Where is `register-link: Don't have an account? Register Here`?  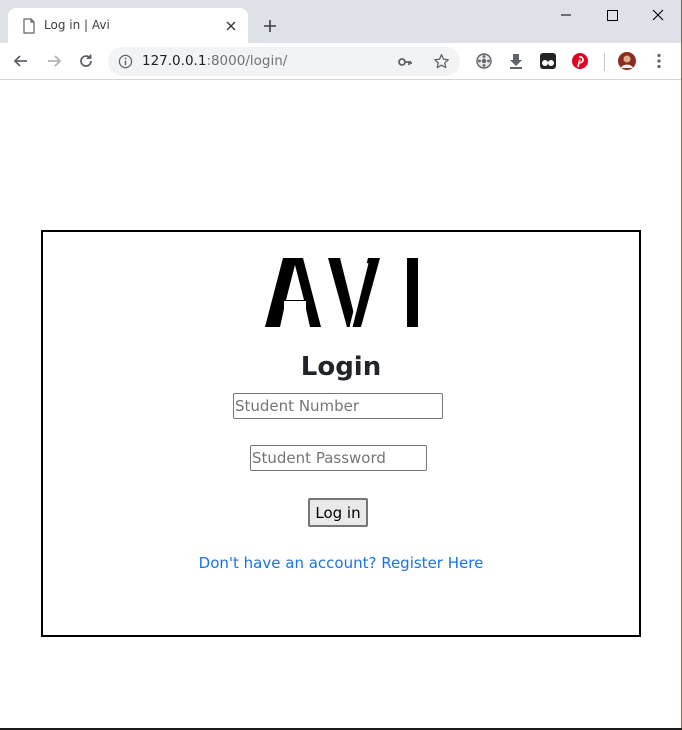
register-link: Don't have an account? Register Here is located at coordinates (341, 563).